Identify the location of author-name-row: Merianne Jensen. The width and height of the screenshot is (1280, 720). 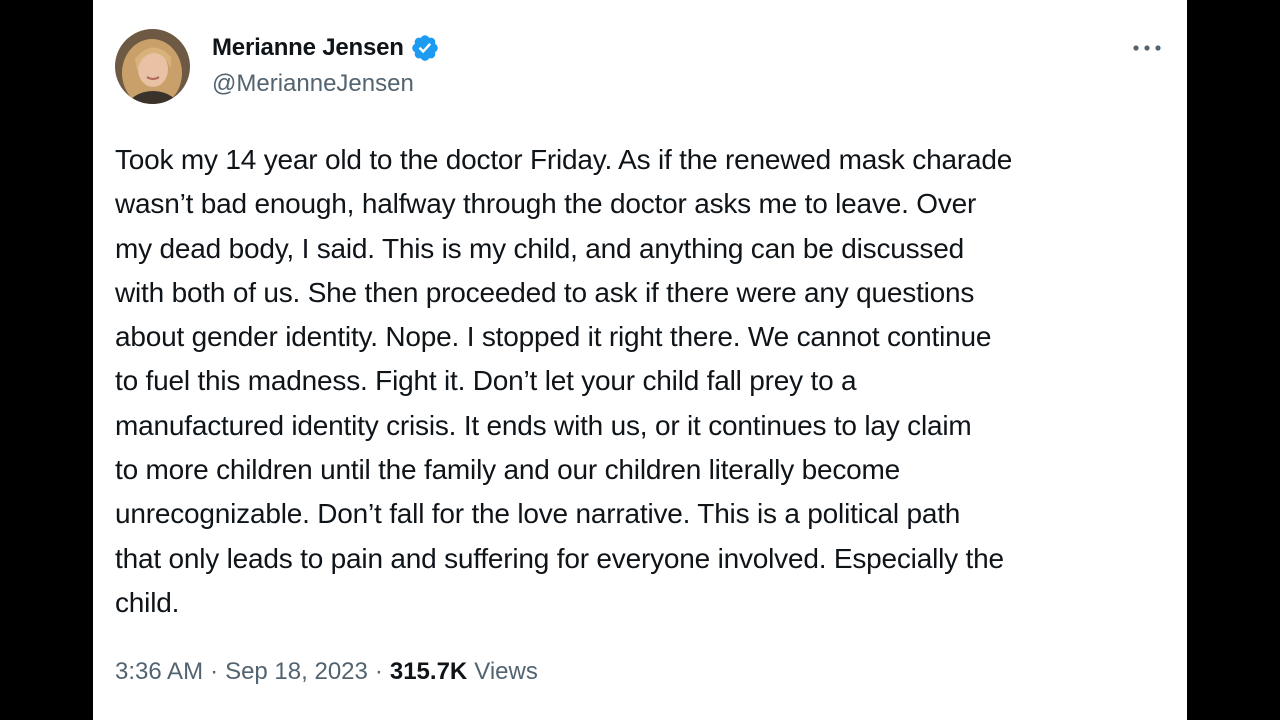
(326, 48).